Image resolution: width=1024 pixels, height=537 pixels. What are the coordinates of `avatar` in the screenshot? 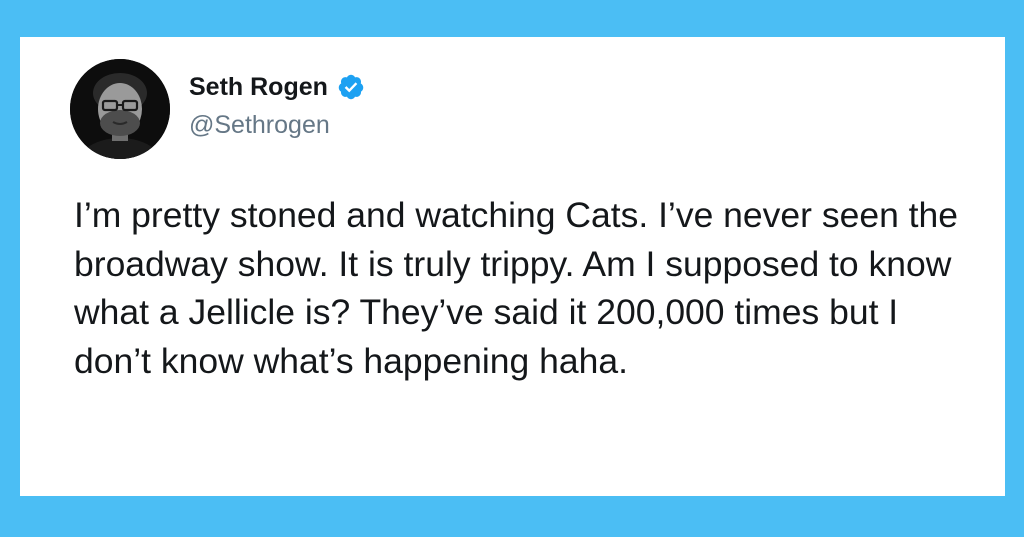 It's located at (120, 109).